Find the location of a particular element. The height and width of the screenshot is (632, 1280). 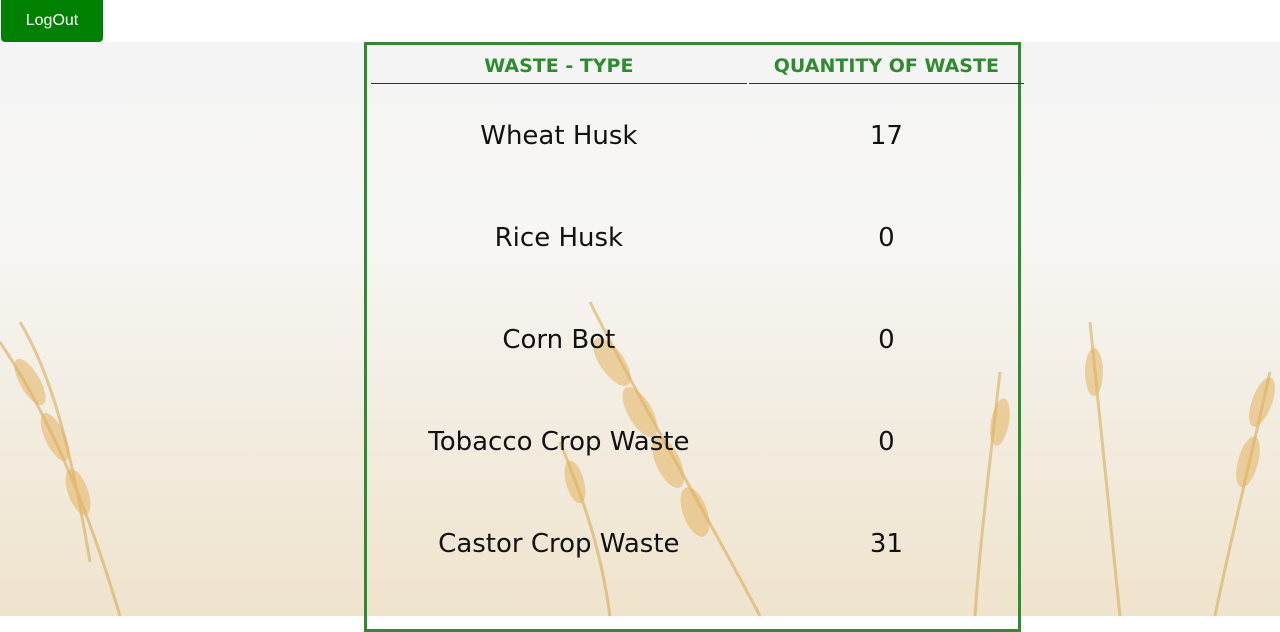

quantity-cell: 31 is located at coordinates (886, 544).